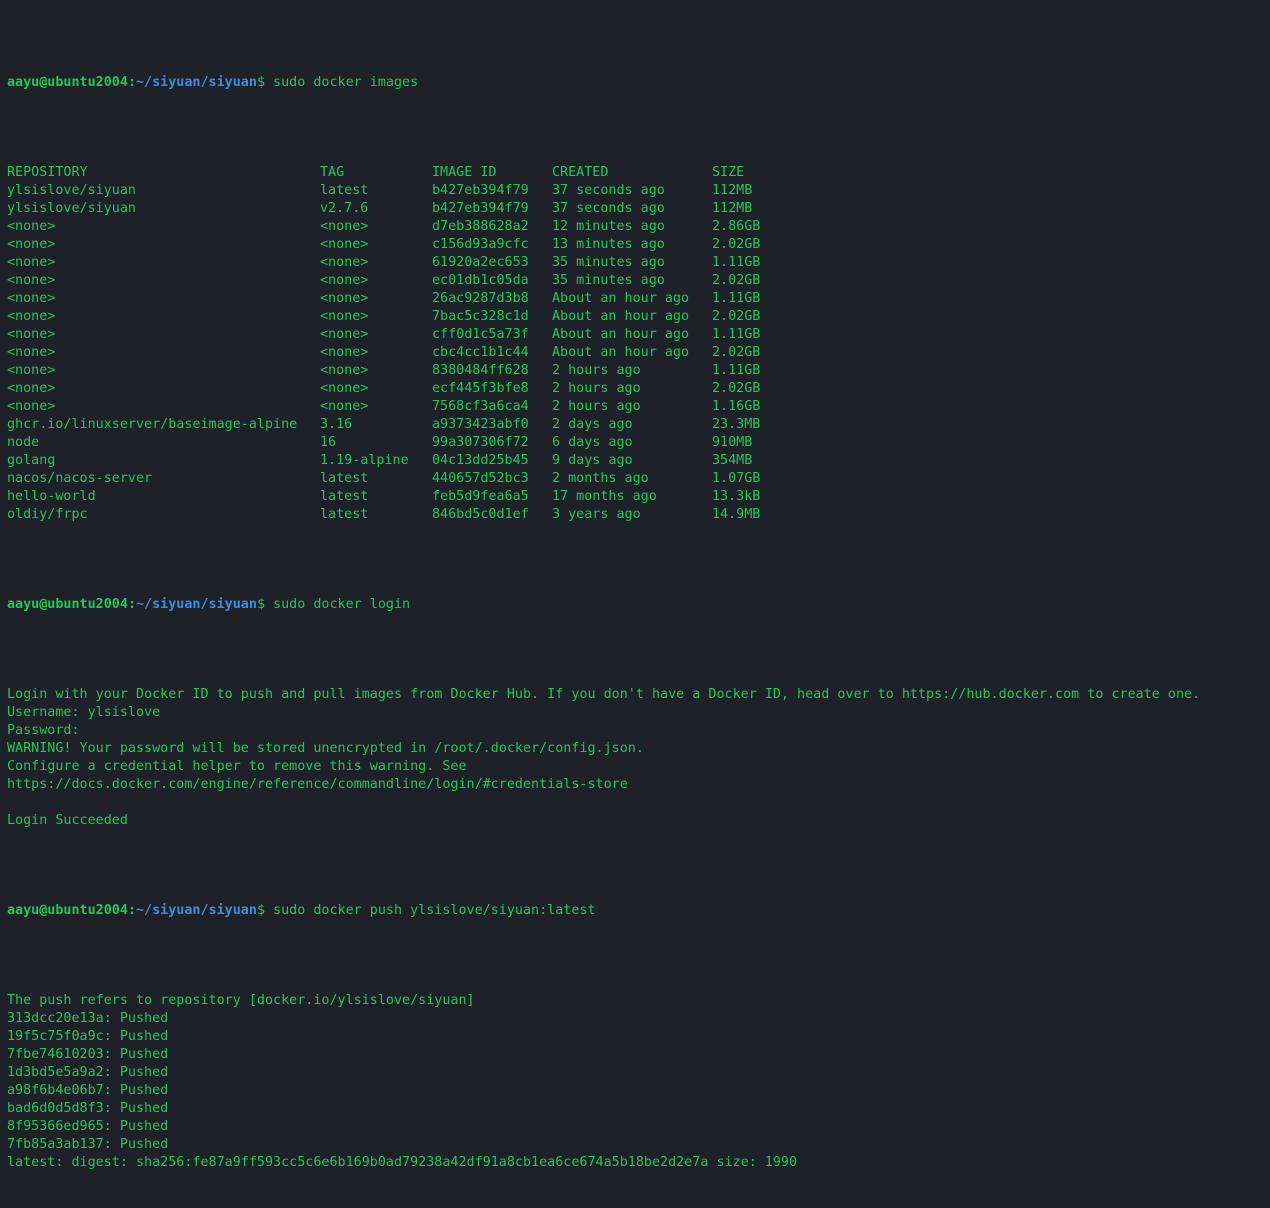 The width and height of the screenshot is (1270, 1208). Describe the element at coordinates (336, 424) in the screenshot. I see `cell-tag: 3.16` at that location.